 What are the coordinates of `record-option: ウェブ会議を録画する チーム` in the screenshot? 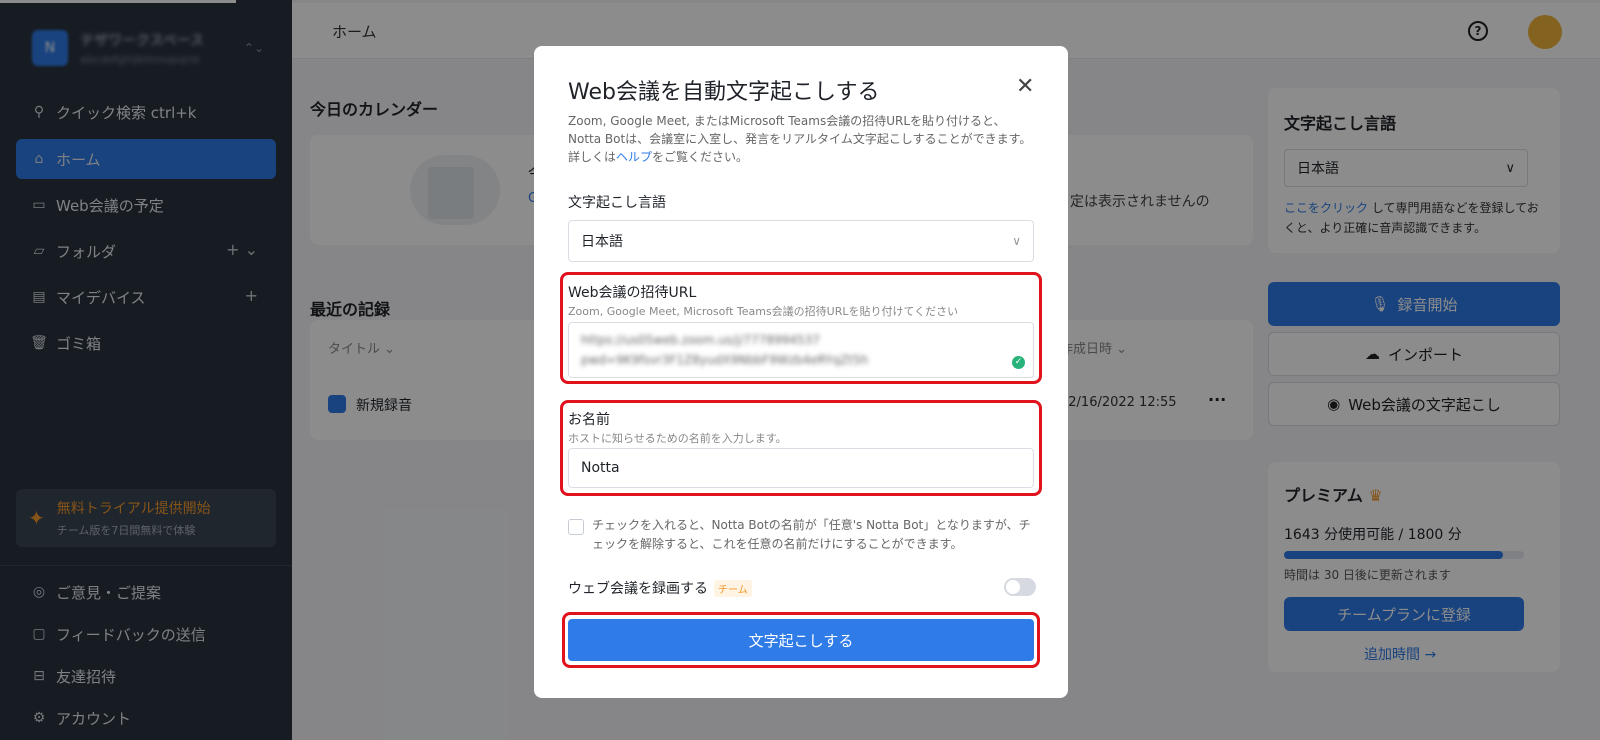 It's located at (660, 588).